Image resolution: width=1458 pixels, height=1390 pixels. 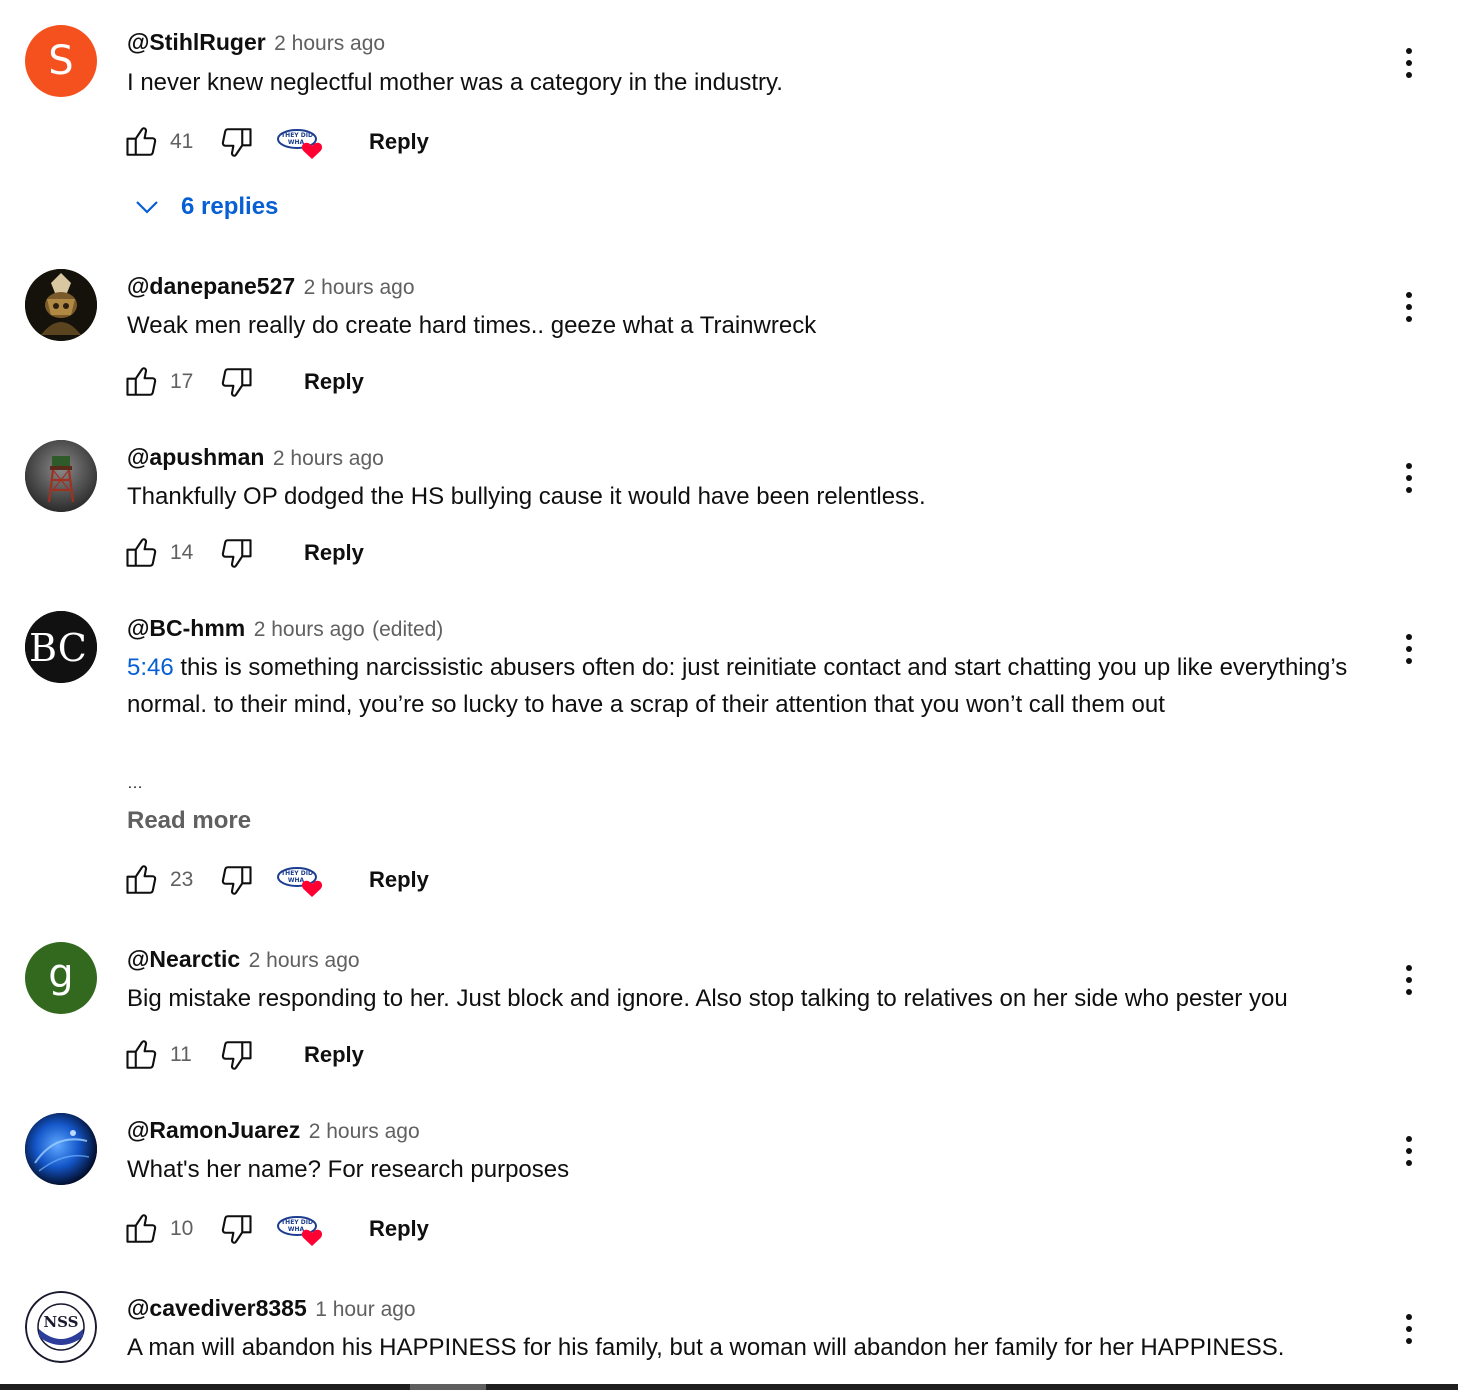 I want to click on scrollbar-thumb, so click(x=448, y=1387).